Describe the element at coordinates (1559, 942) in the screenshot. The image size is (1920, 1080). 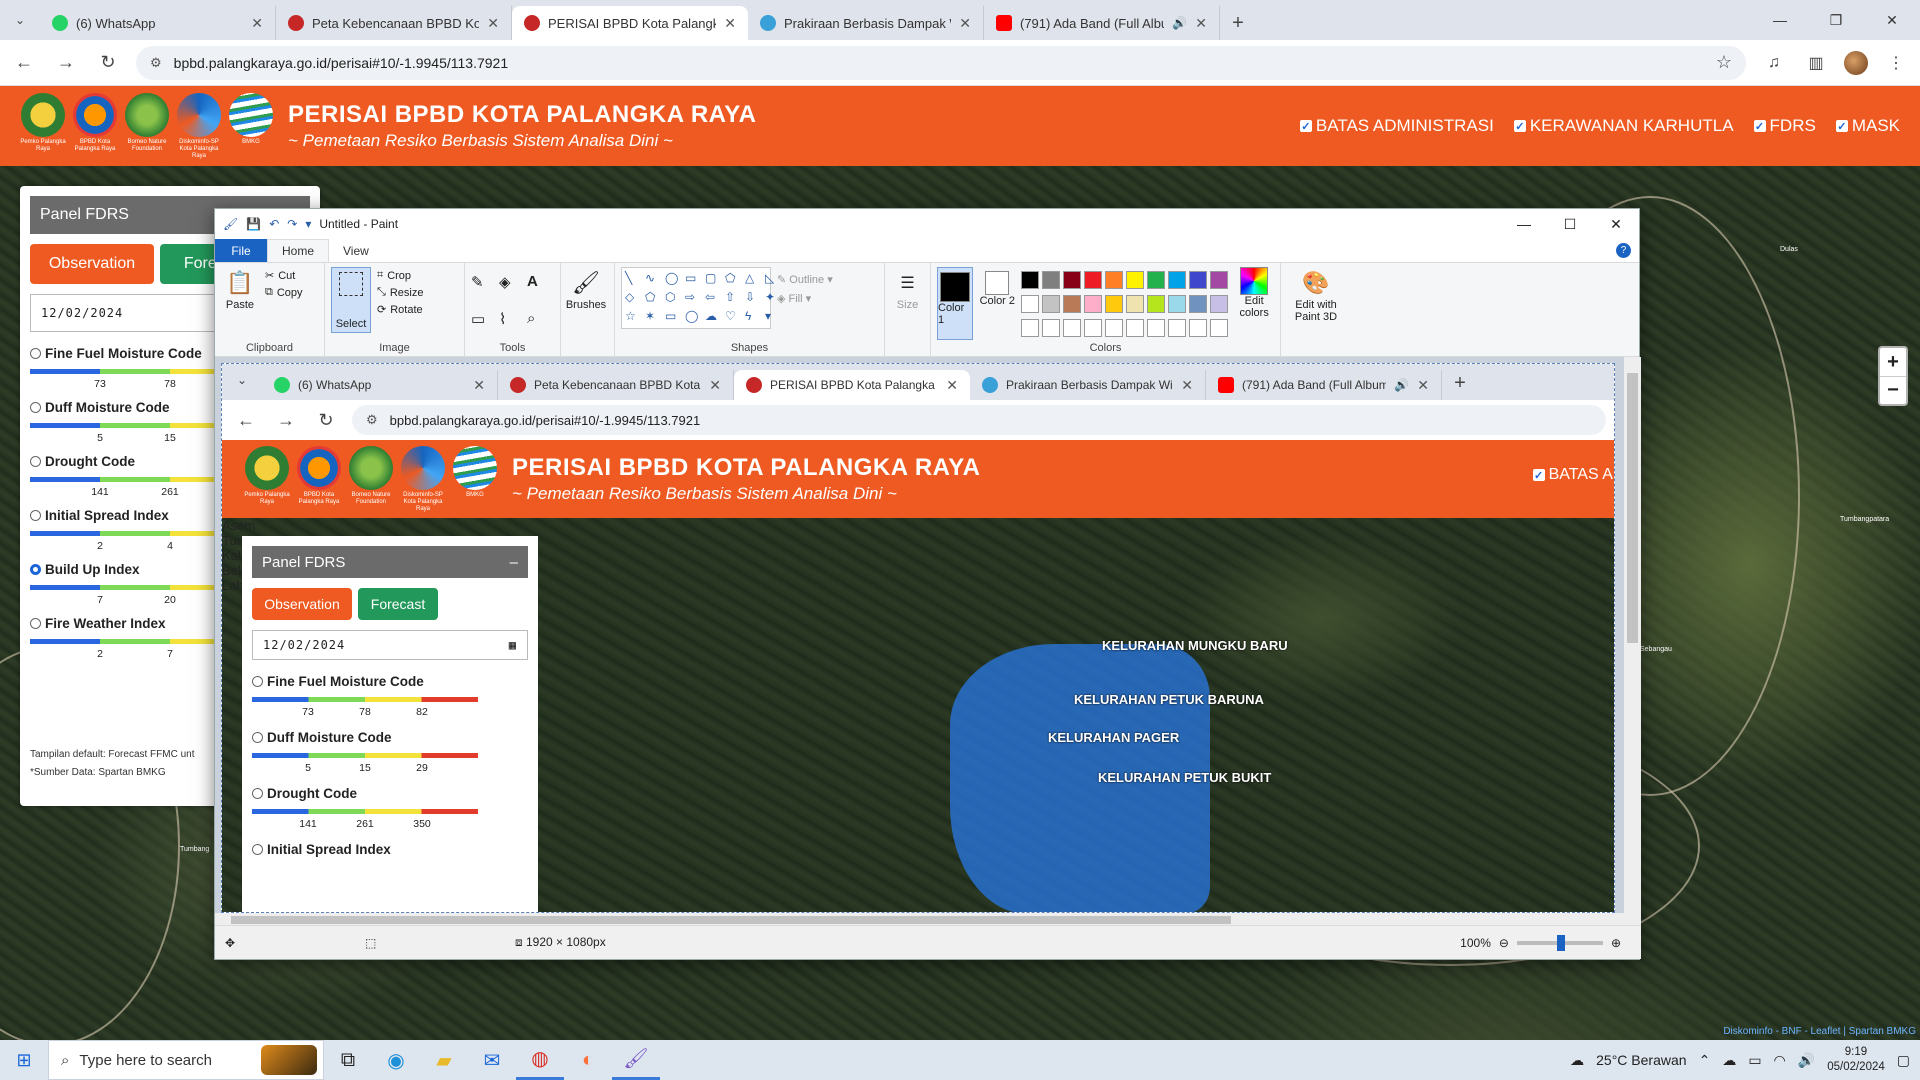
I see `zoom-slider` at that location.